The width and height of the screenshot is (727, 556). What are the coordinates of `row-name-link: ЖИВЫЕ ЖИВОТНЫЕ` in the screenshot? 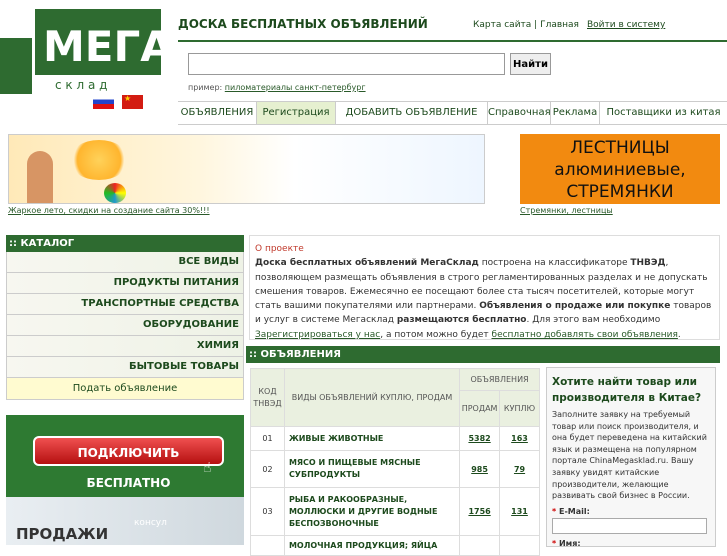 It's located at (372, 438).